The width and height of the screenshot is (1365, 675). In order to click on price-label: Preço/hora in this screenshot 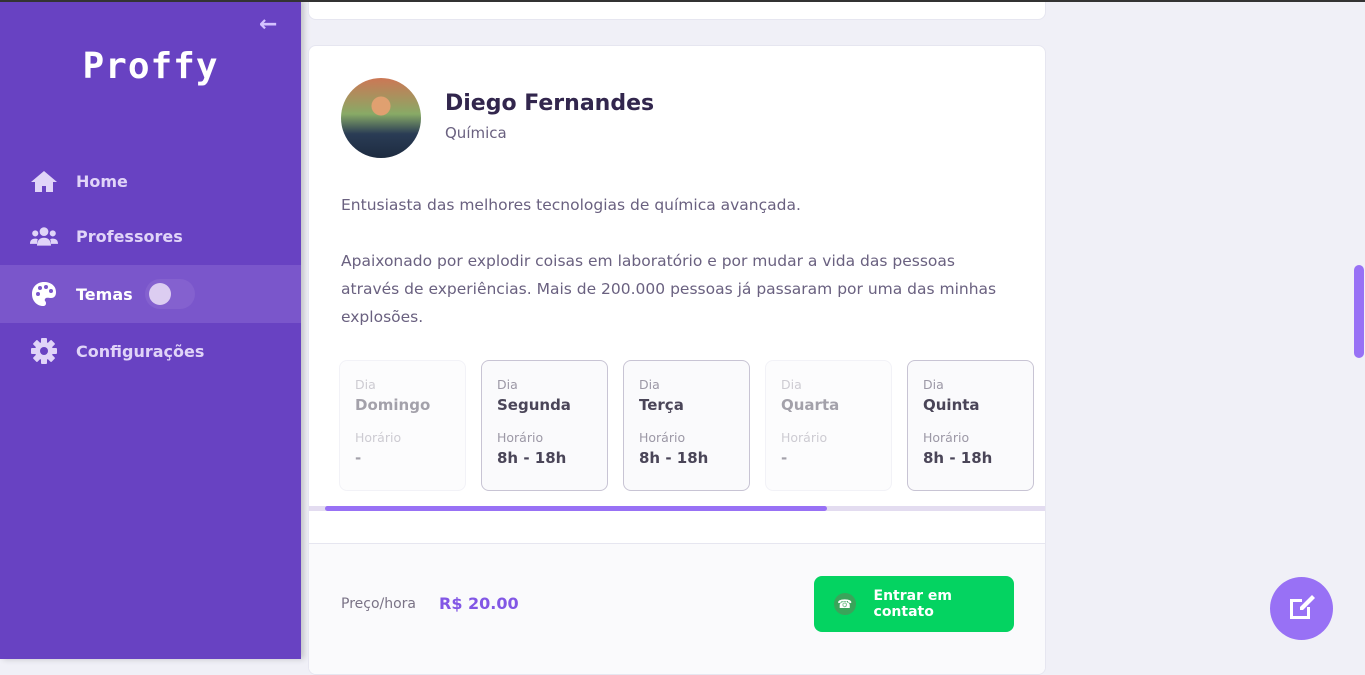, I will do `click(379, 604)`.